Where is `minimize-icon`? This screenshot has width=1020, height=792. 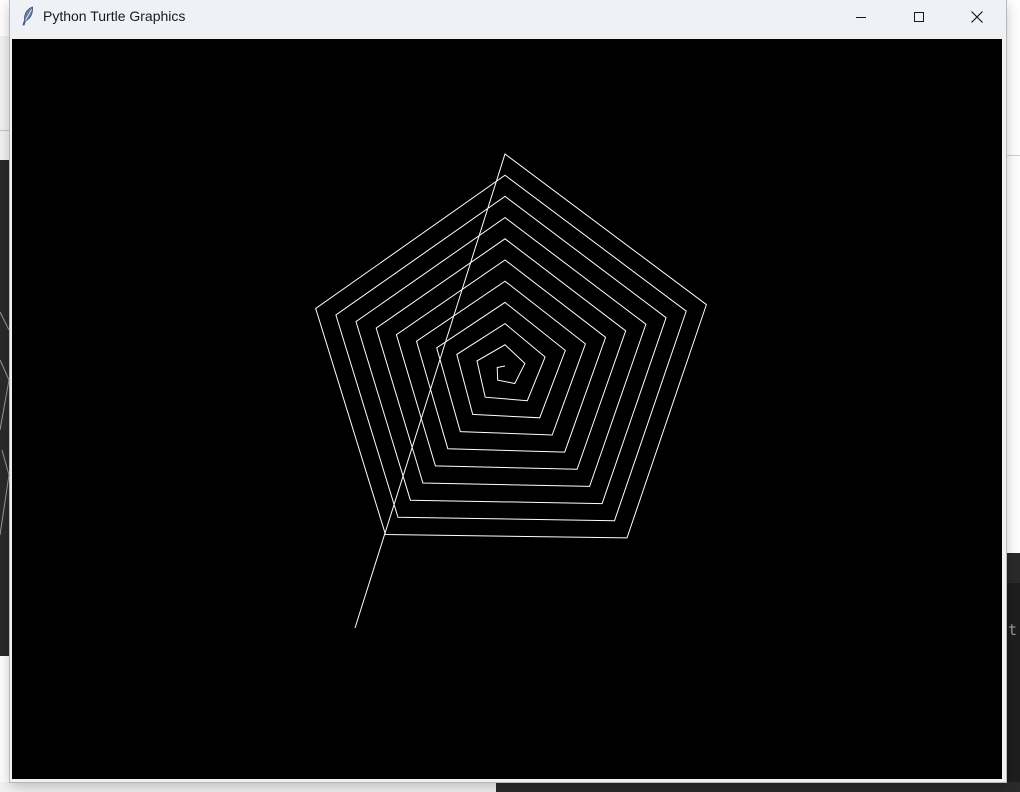
minimize-icon is located at coordinates (861, 17).